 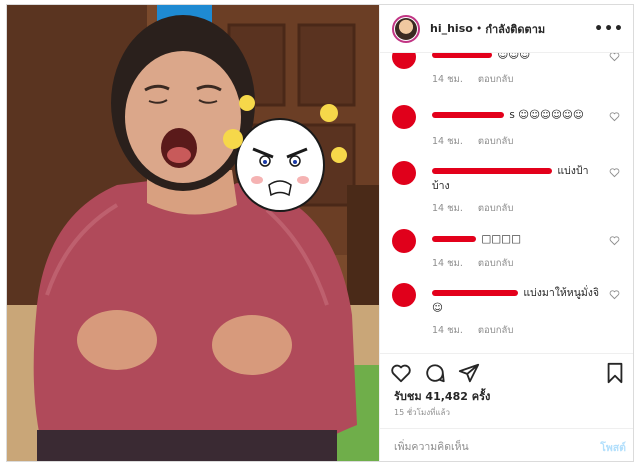 What do you see at coordinates (442, 396) in the screenshot?
I see `view-count: รับชม 41,482 ครั้ง` at bounding box center [442, 396].